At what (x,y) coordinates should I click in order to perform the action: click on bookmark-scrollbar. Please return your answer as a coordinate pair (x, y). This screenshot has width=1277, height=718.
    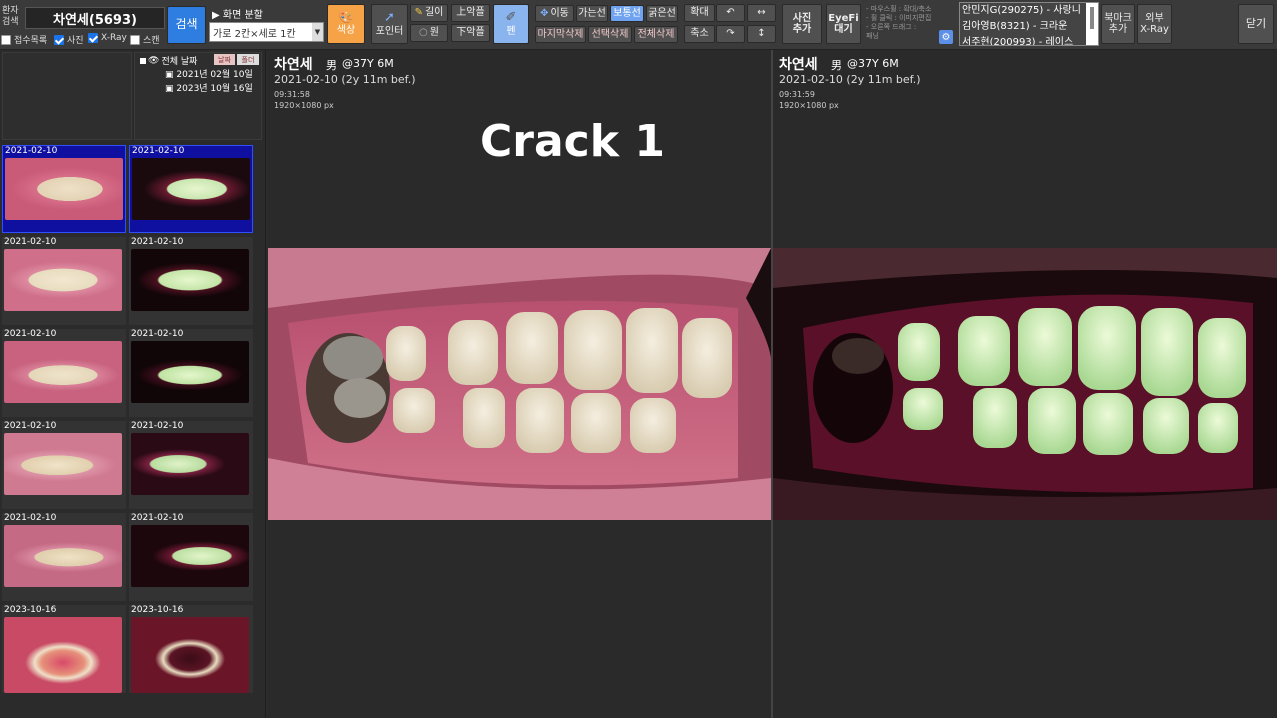
    Looking at the image, I should click on (1092, 24).